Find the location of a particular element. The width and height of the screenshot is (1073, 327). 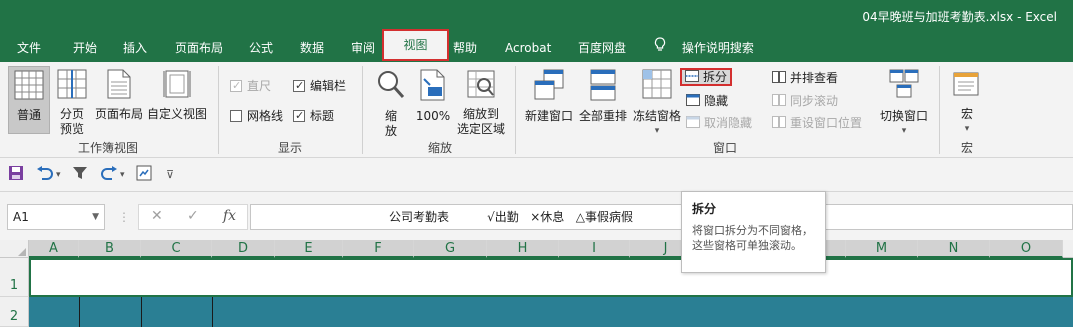

save-icon is located at coordinates (16, 175).